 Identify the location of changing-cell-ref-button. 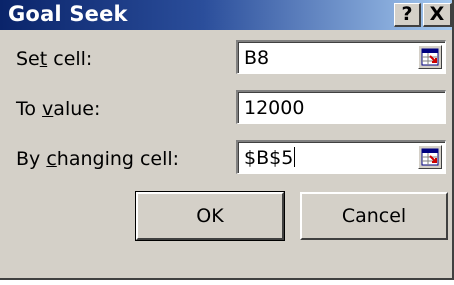
(430, 157).